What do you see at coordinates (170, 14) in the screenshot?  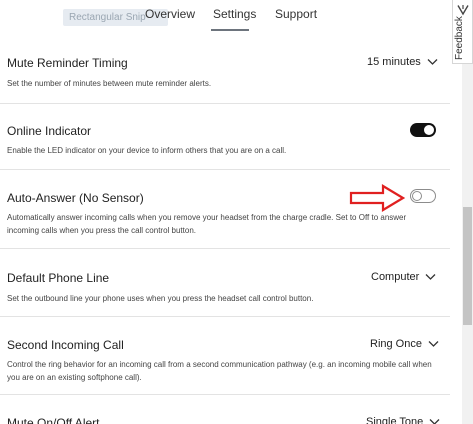 I see `tab-overview: Overview` at bounding box center [170, 14].